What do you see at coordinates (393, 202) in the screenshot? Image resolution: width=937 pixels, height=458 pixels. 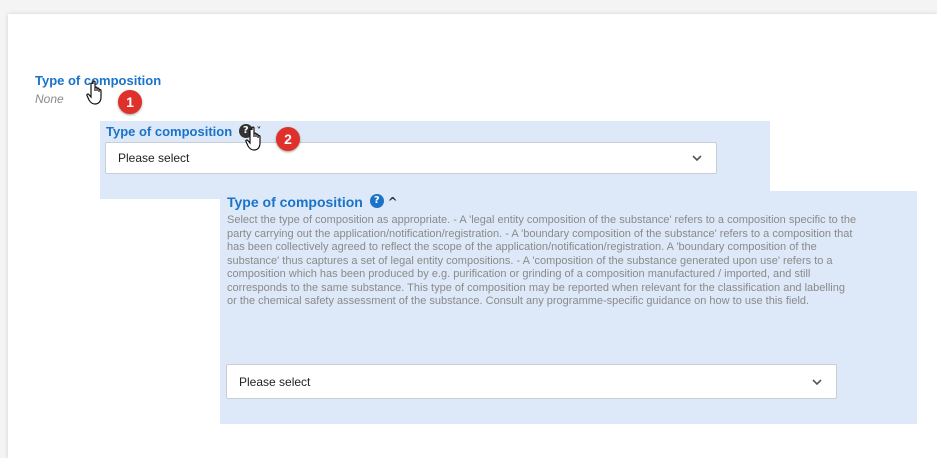 I see `chevron-up-icon: ^` at bounding box center [393, 202].